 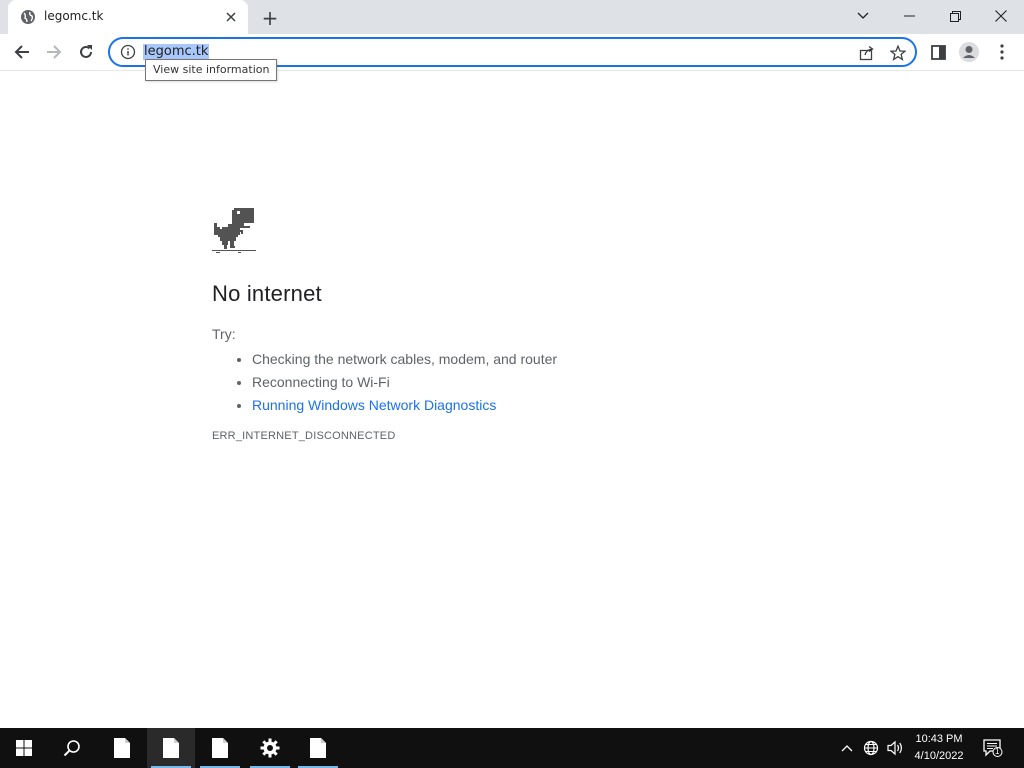 What do you see at coordinates (847, 748) in the screenshot?
I see `show-hidden-icons-icon` at bounding box center [847, 748].